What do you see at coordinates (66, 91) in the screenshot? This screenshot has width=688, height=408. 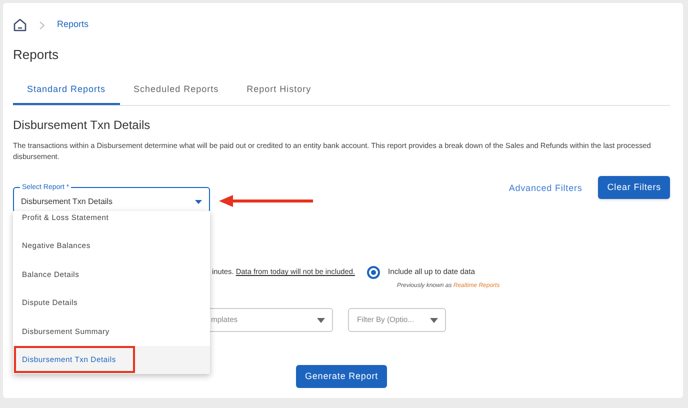 I see `tab: Standard Reports` at bounding box center [66, 91].